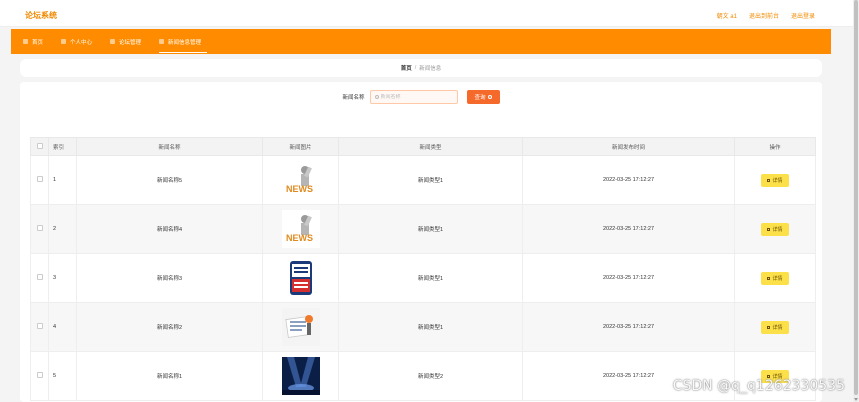  What do you see at coordinates (421, 41) in the screenshot?
I see `main-nav: 首页 个人中心 论坛管理 新闻信息管理` at bounding box center [421, 41].